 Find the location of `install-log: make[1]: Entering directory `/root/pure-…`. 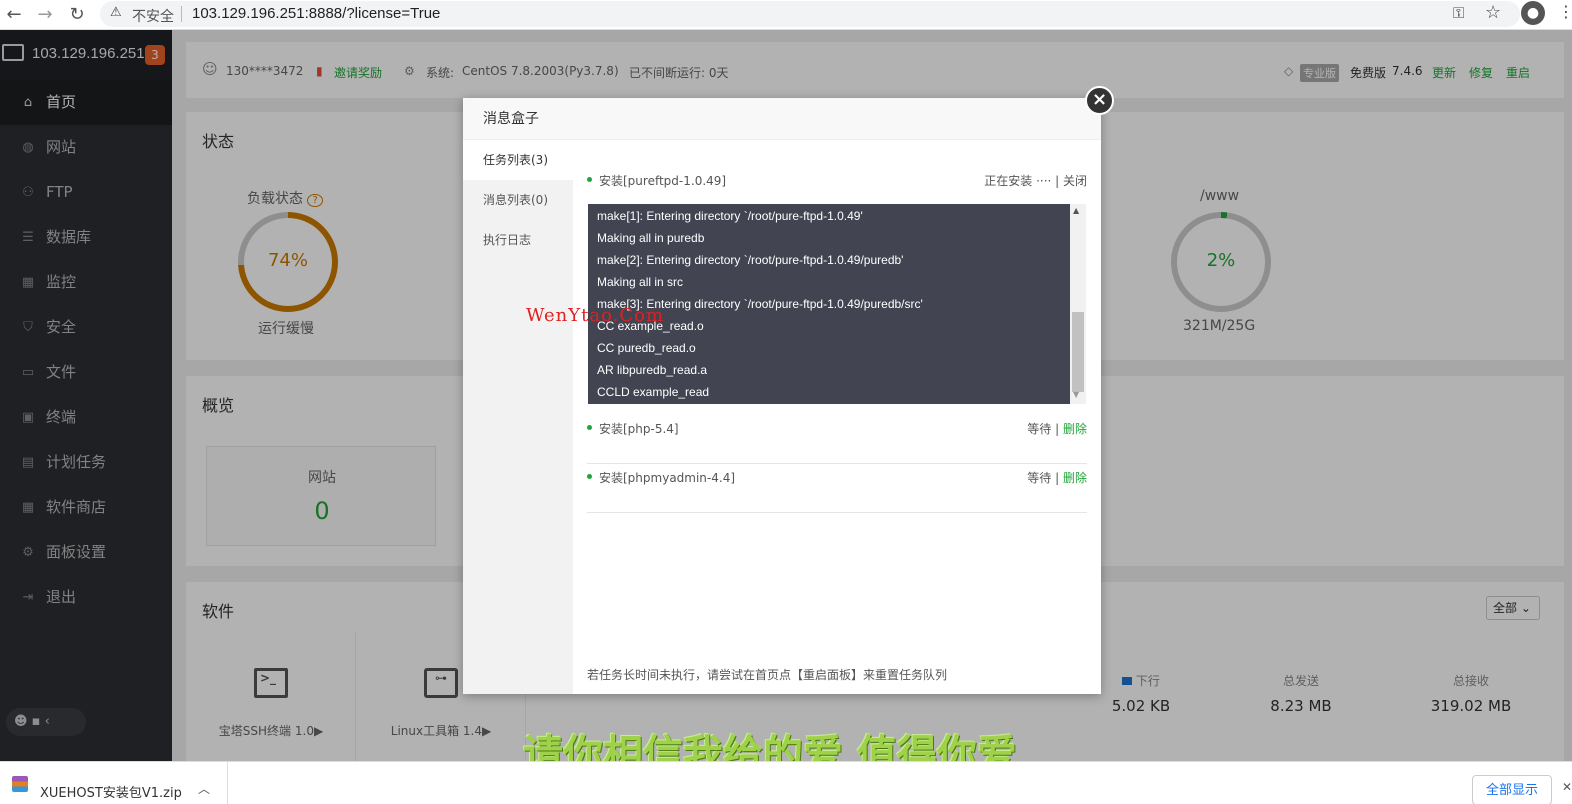

install-log: make[1]: Entering directory `/root/pure-… is located at coordinates (829, 304).